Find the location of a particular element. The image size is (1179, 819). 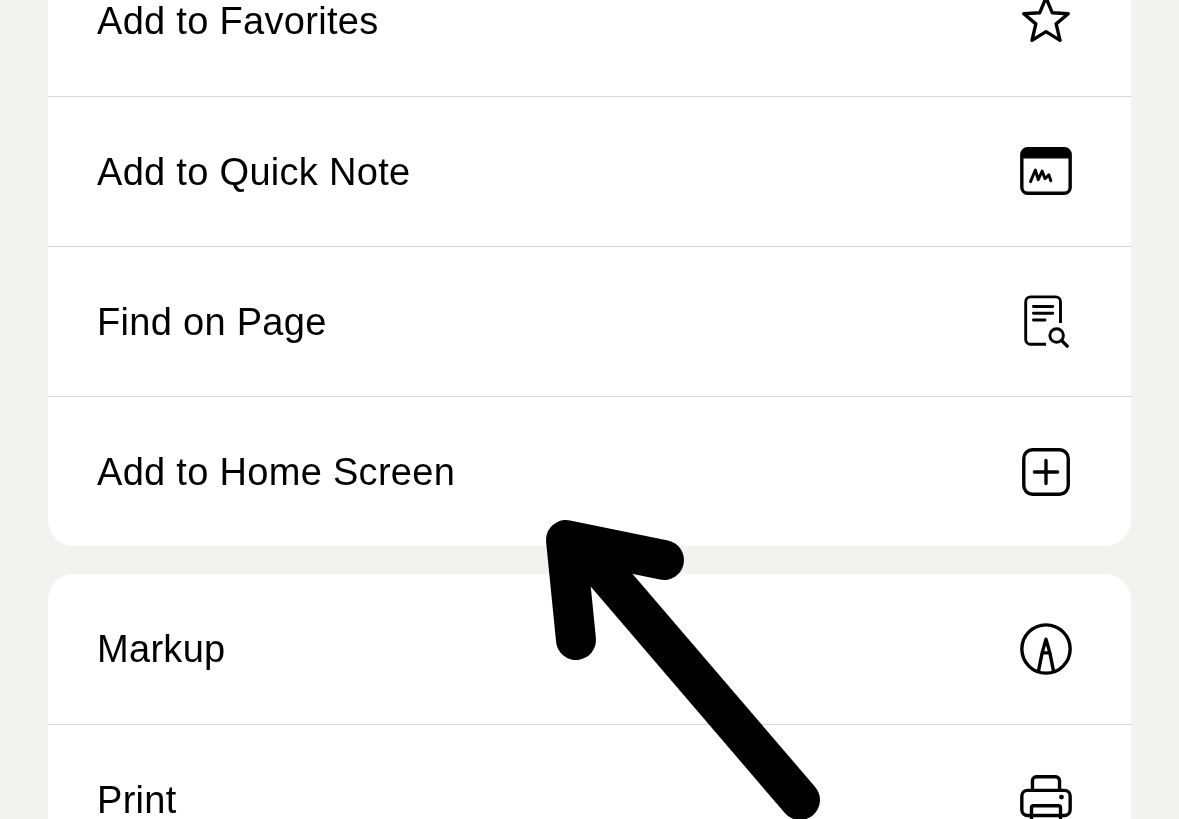

menu-item: Find on Page is located at coordinates (212, 321).